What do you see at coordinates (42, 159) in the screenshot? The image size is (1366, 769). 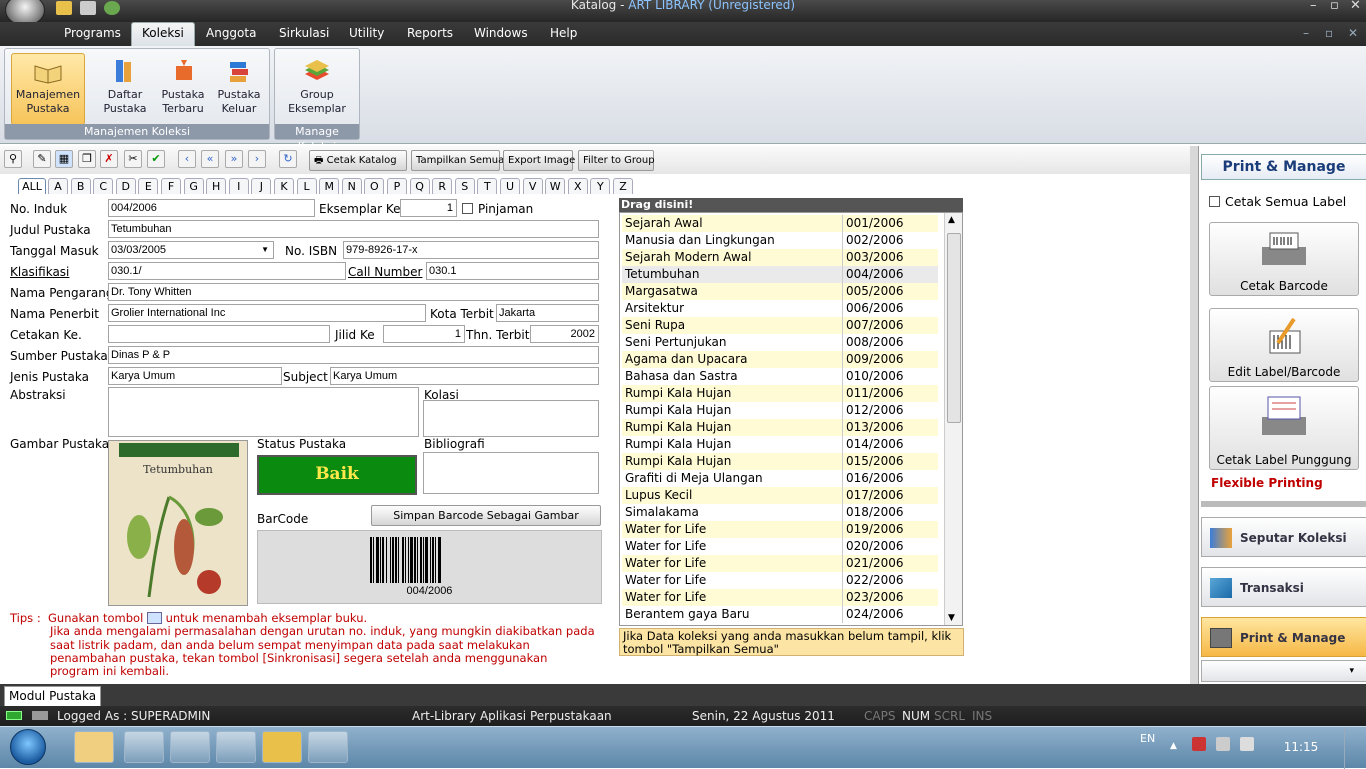 I see `edit-icon: ✎` at bounding box center [42, 159].